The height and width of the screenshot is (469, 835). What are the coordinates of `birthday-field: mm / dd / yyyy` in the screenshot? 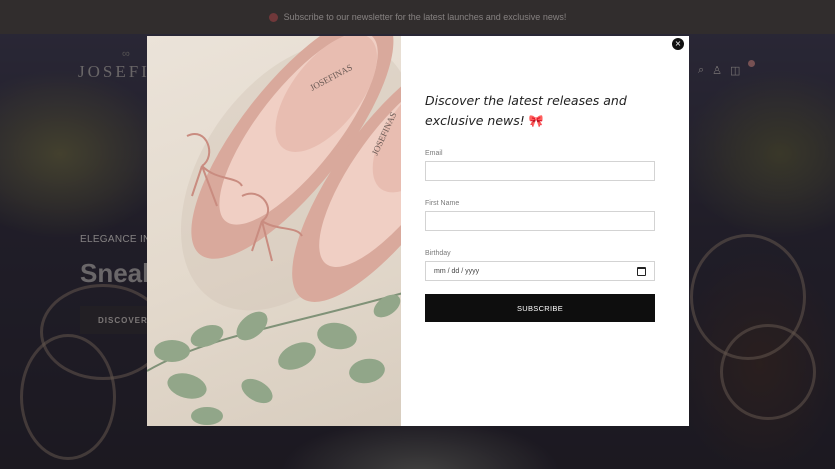 It's located at (540, 271).